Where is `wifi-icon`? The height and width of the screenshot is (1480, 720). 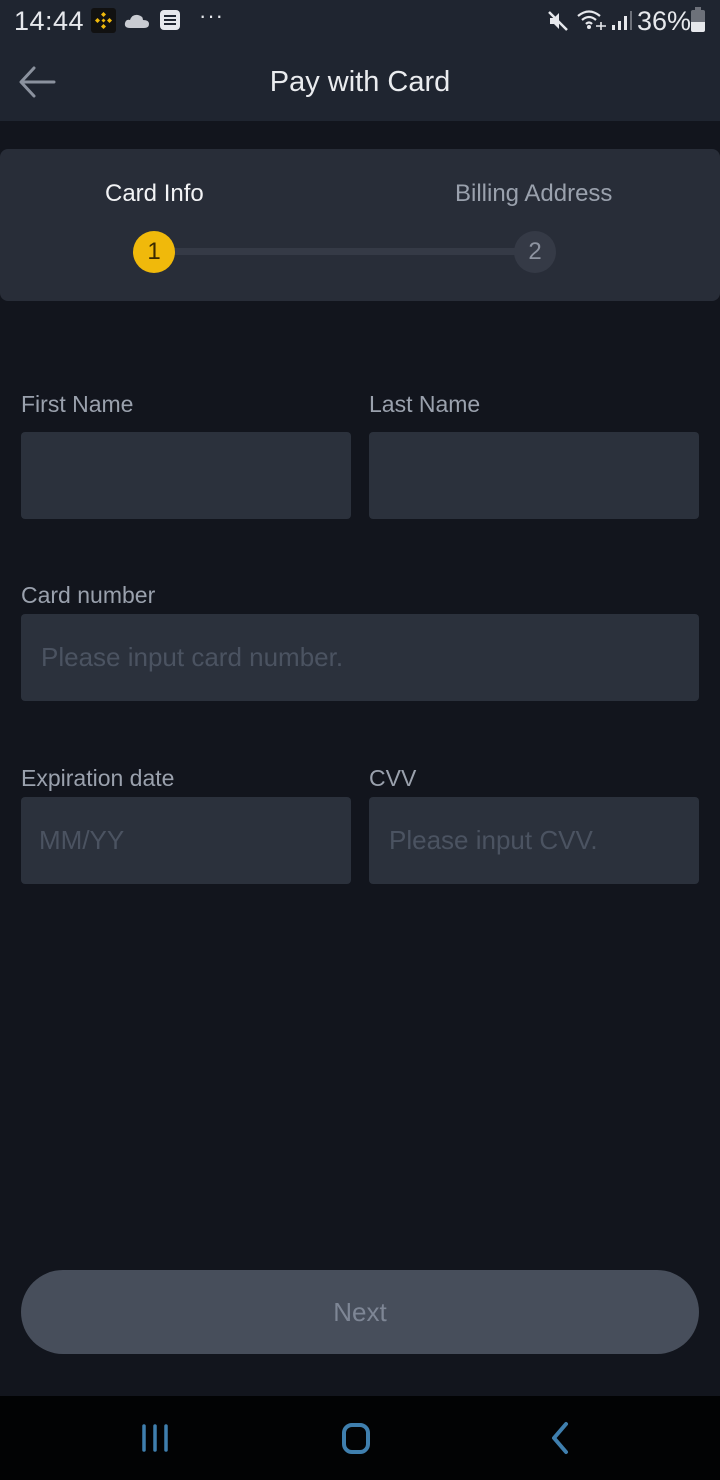 wifi-icon is located at coordinates (592, 22).